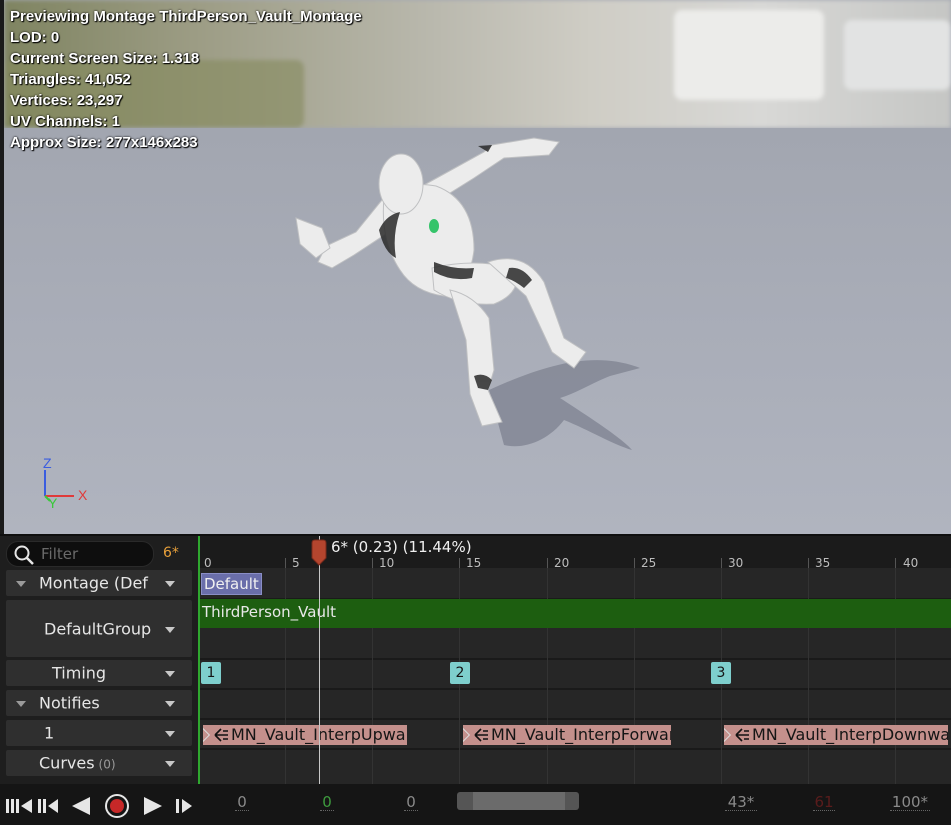 This screenshot has width=951, height=825. I want to click on current-time-value: 0, so click(327, 802).